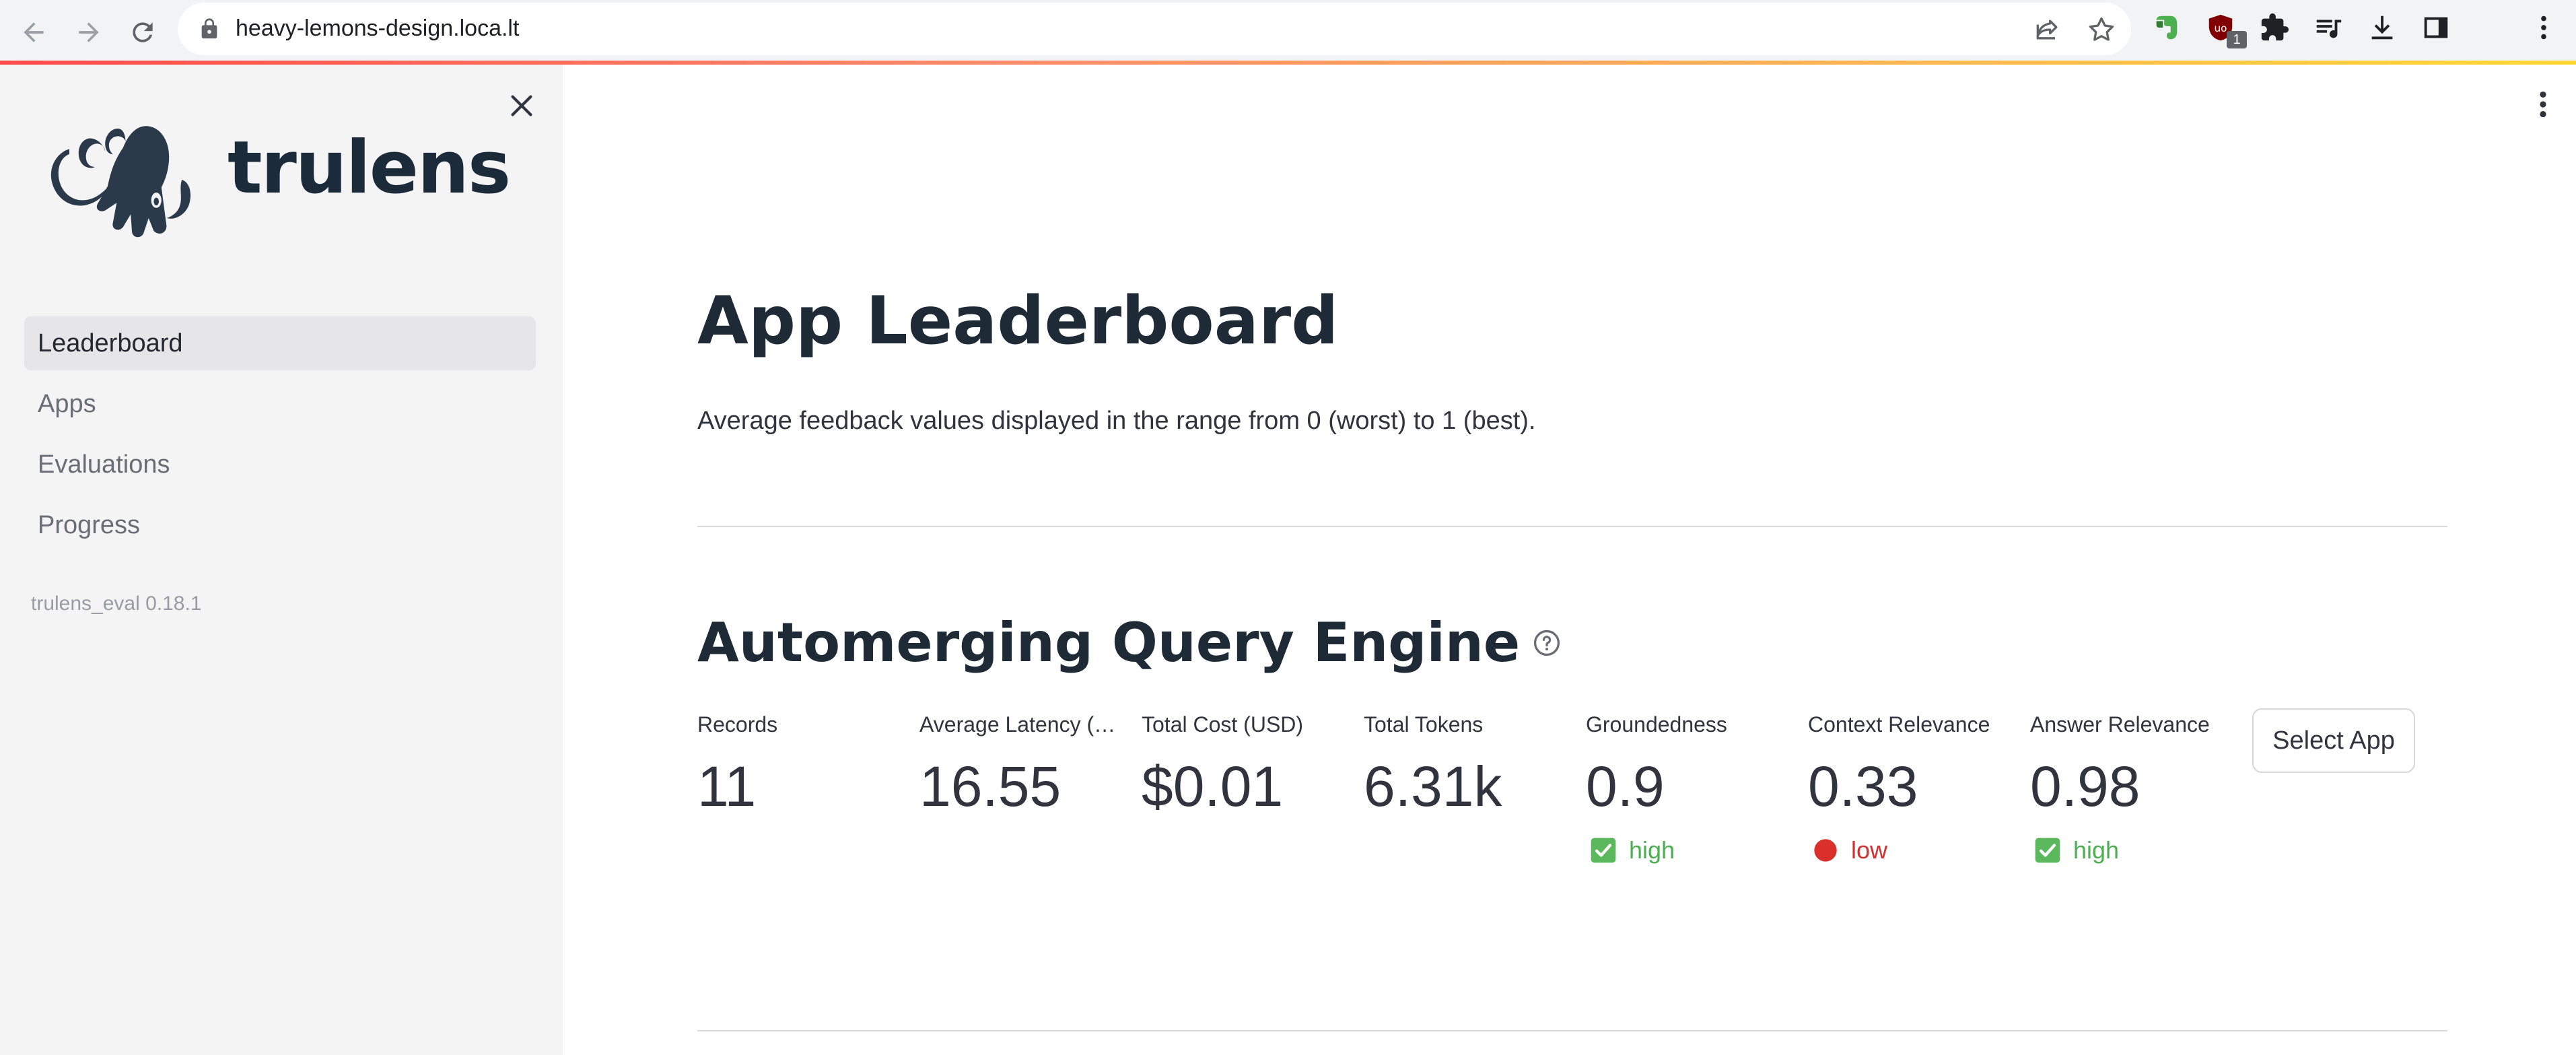 The image size is (2576, 1055). I want to click on reload-button, so click(142, 32).